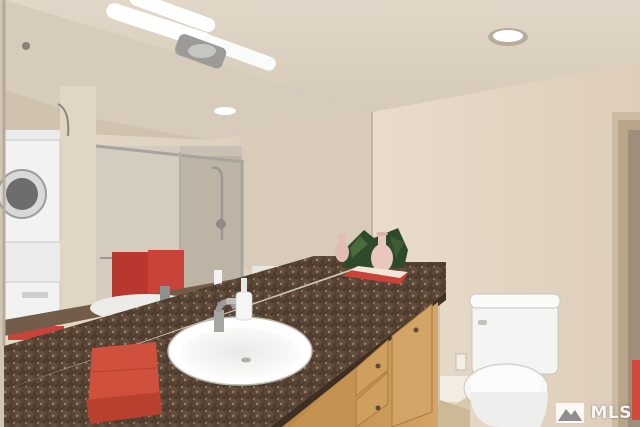  I want to click on toilet, so click(512, 360).